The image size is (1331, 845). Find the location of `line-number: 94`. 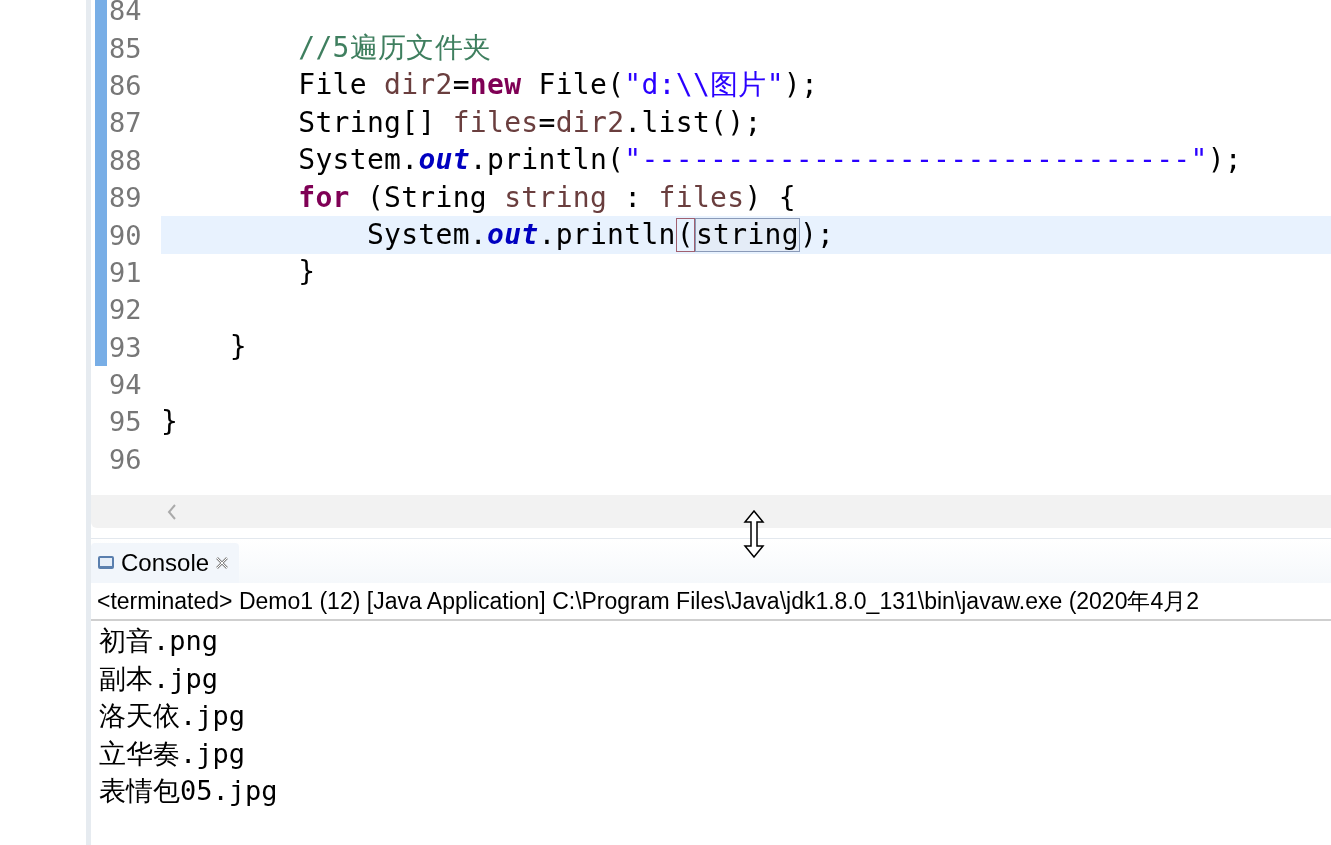

line-number: 94 is located at coordinates (125, 385).